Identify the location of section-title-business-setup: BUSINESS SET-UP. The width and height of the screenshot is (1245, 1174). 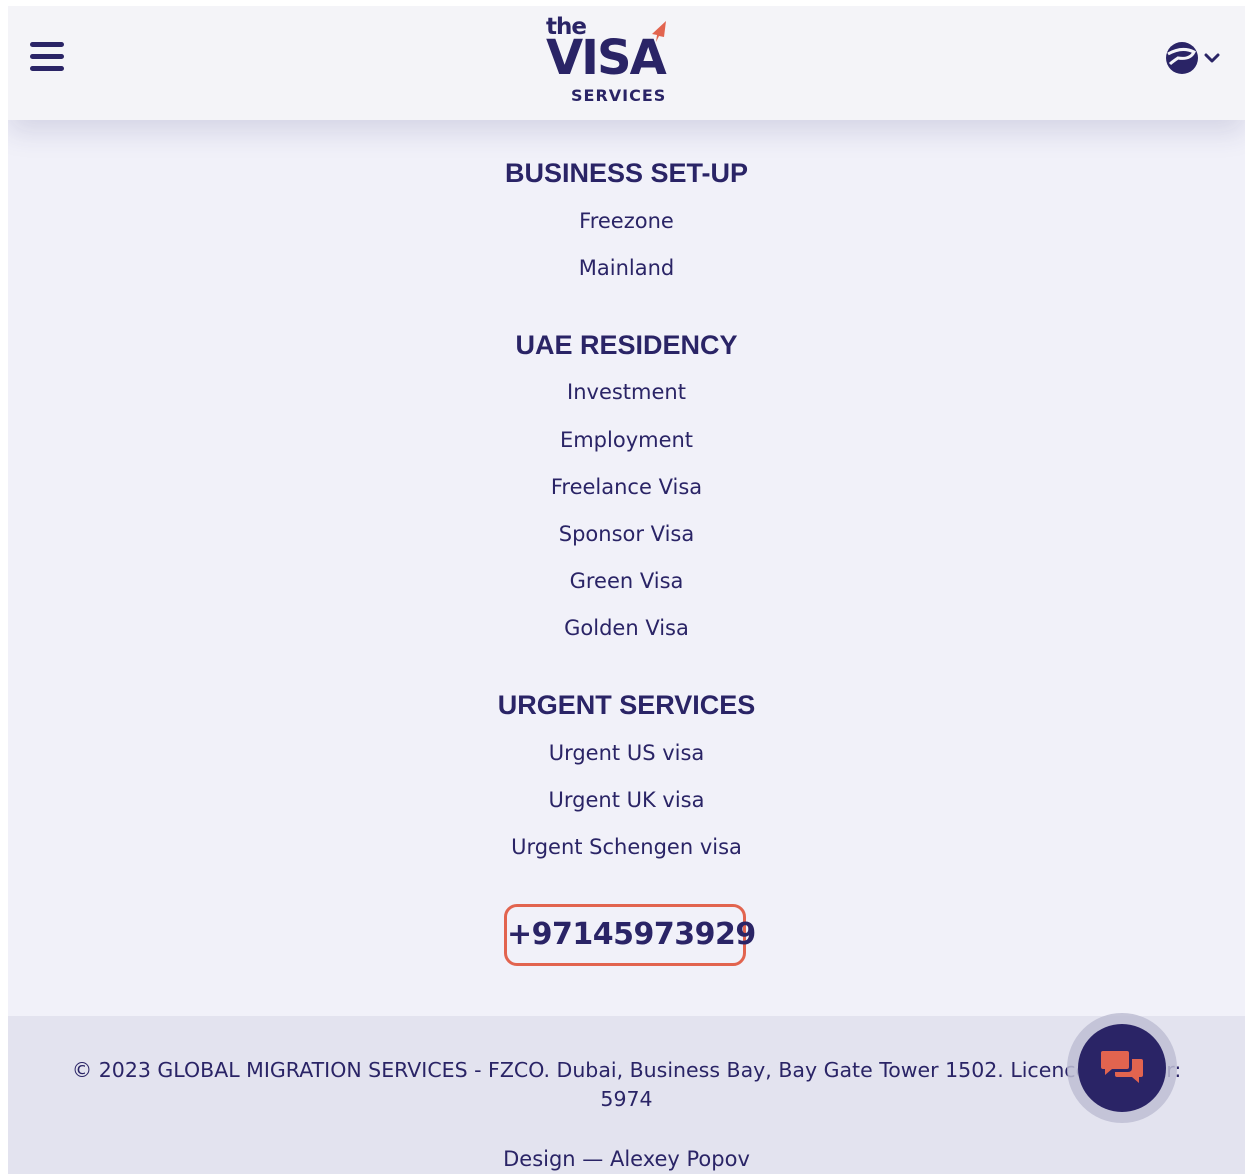
(626, 173).